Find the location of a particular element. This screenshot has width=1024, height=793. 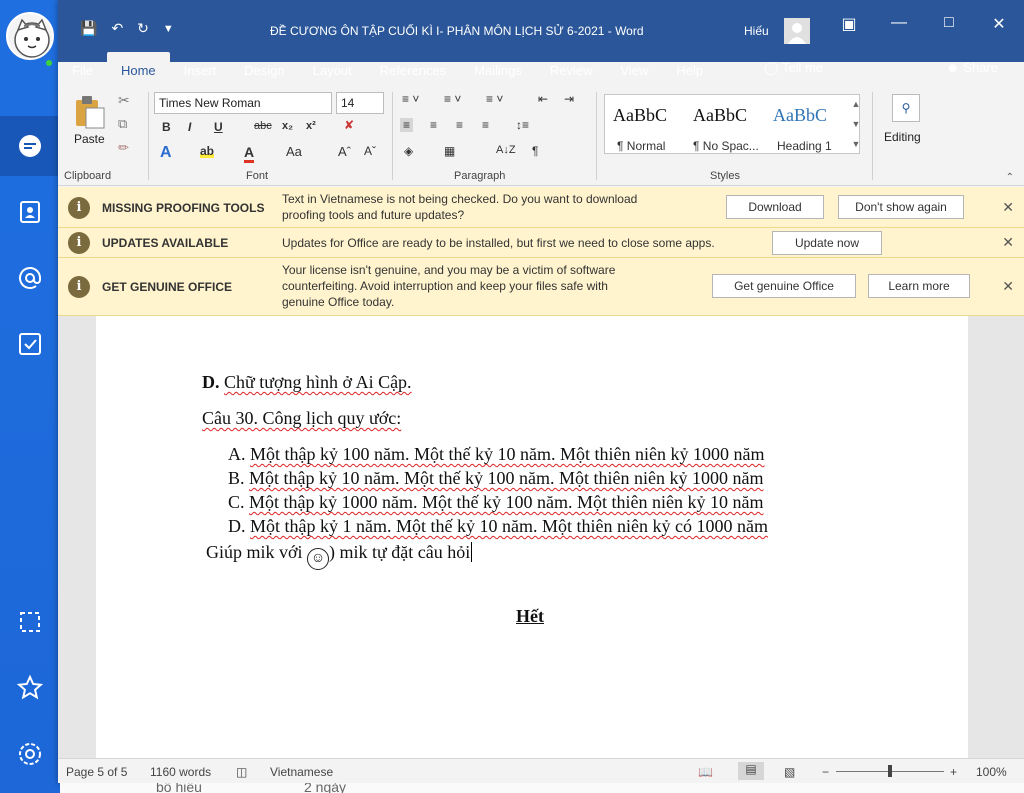

tab-design: Design is located at coordinates (264, 69).